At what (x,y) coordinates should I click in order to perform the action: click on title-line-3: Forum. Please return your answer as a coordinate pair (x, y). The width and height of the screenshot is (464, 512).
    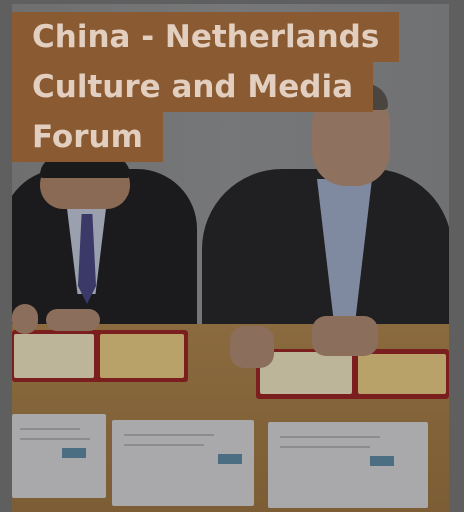
    Looking at the image, I should click on (87, 137).